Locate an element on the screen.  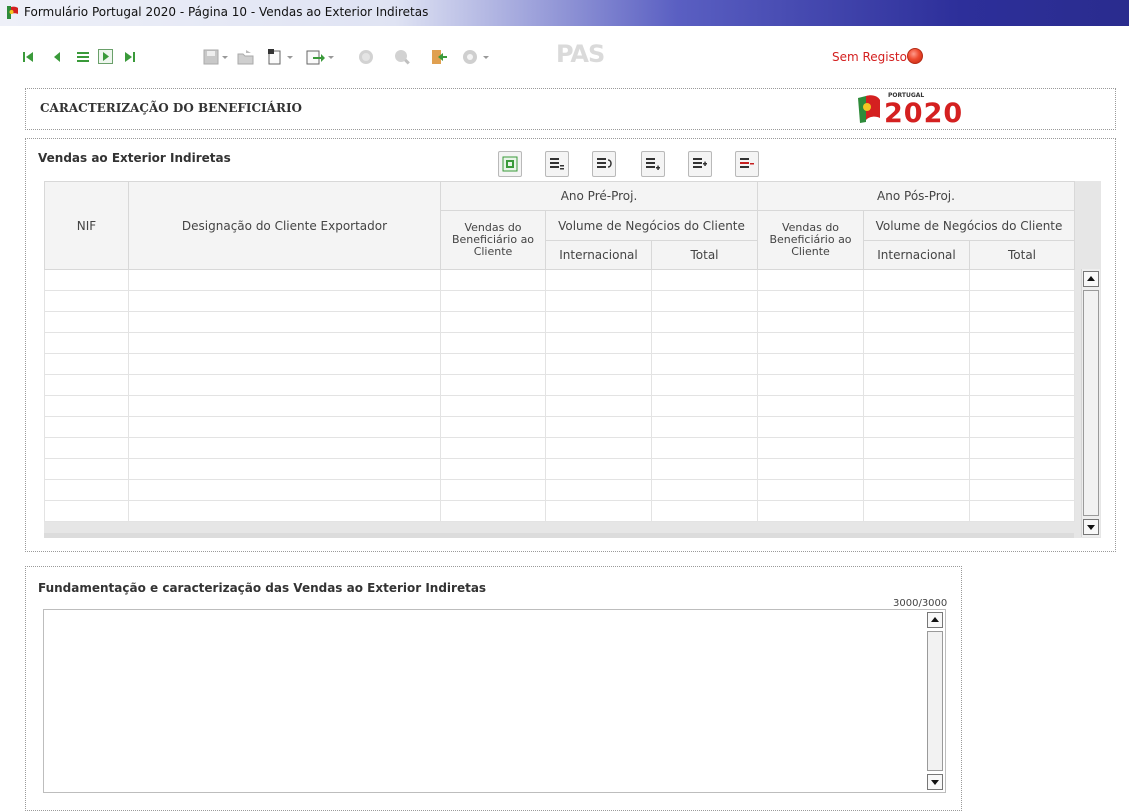
delete-row-button is located at coordinates (747, 164).